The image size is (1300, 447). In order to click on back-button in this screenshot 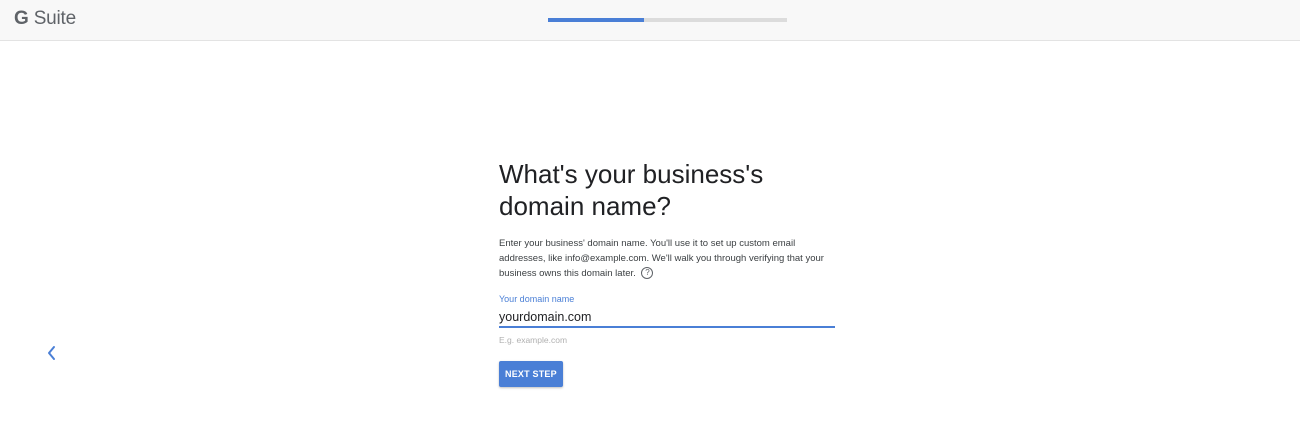, I will do `click(52, 353)`.